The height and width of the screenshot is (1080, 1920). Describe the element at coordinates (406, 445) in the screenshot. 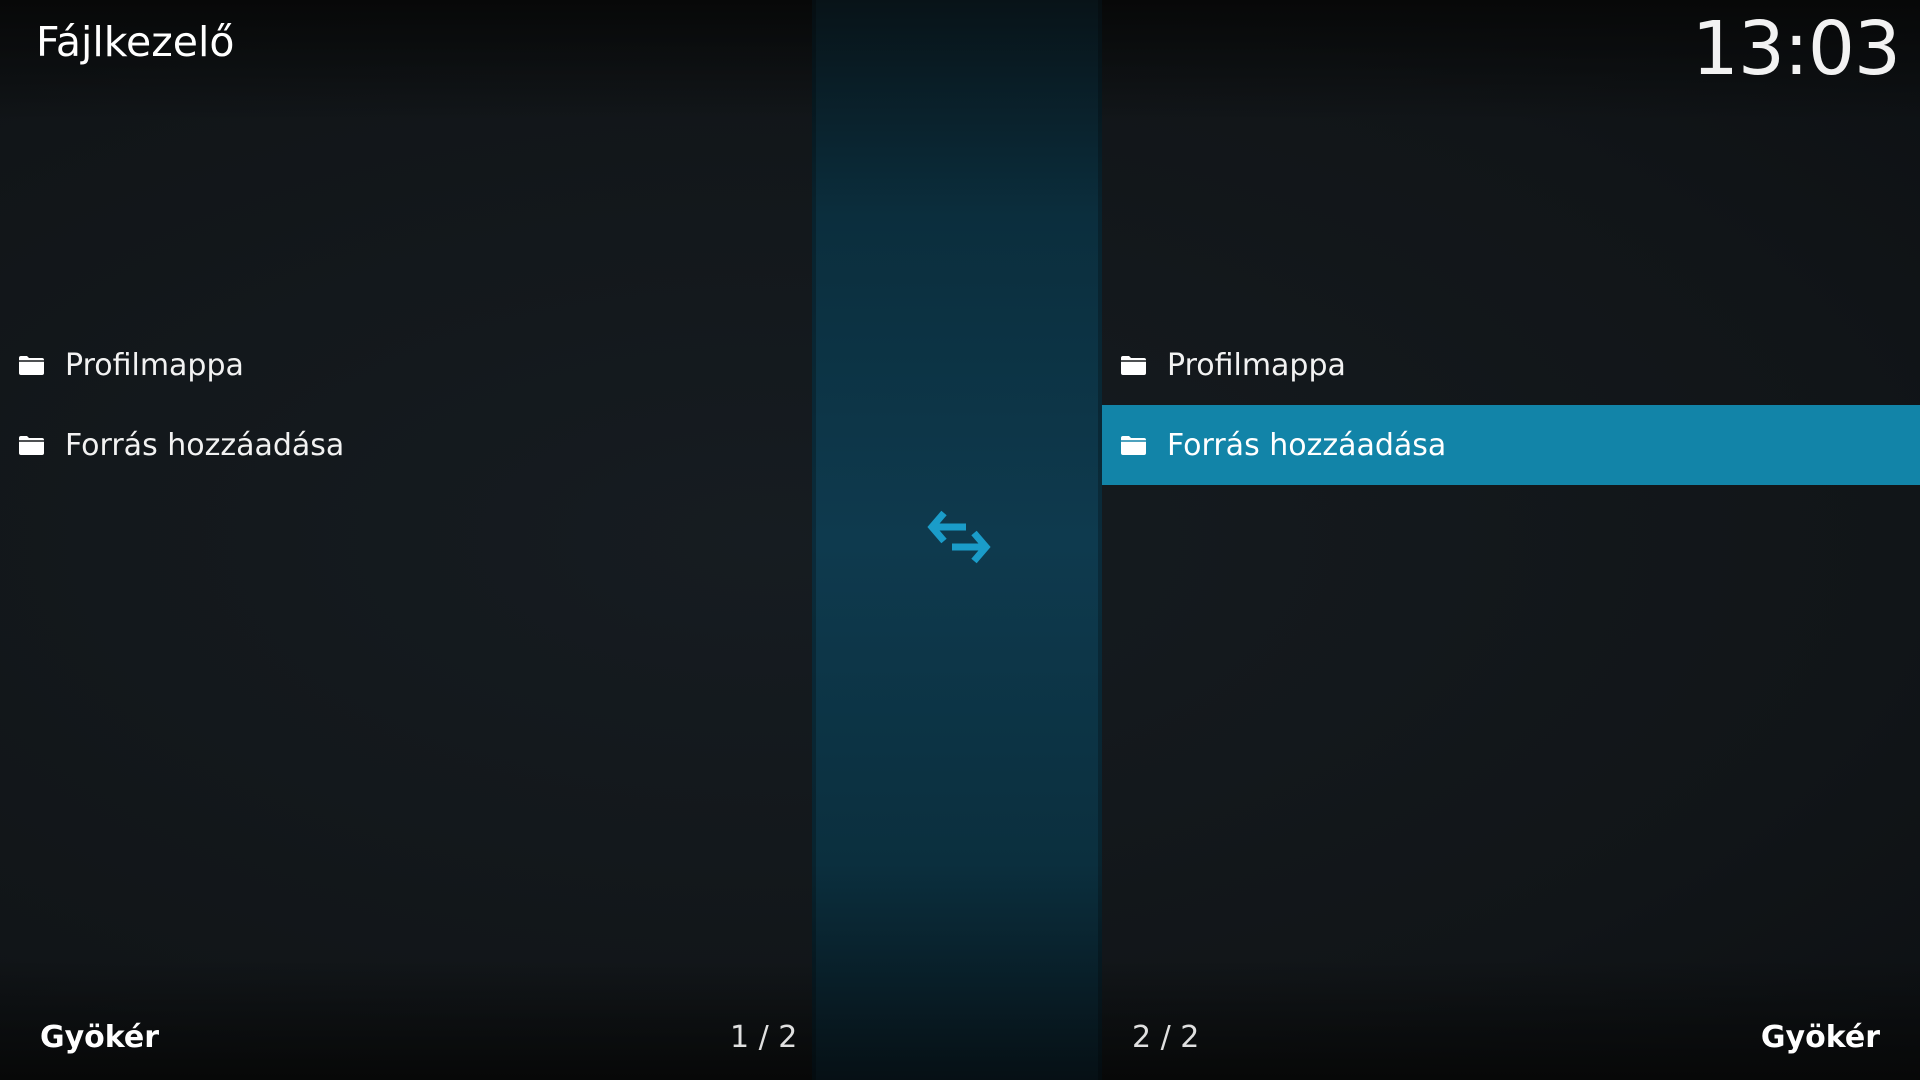

I see `left-list-item-add-source: Forrás hozzáadása` at that location.